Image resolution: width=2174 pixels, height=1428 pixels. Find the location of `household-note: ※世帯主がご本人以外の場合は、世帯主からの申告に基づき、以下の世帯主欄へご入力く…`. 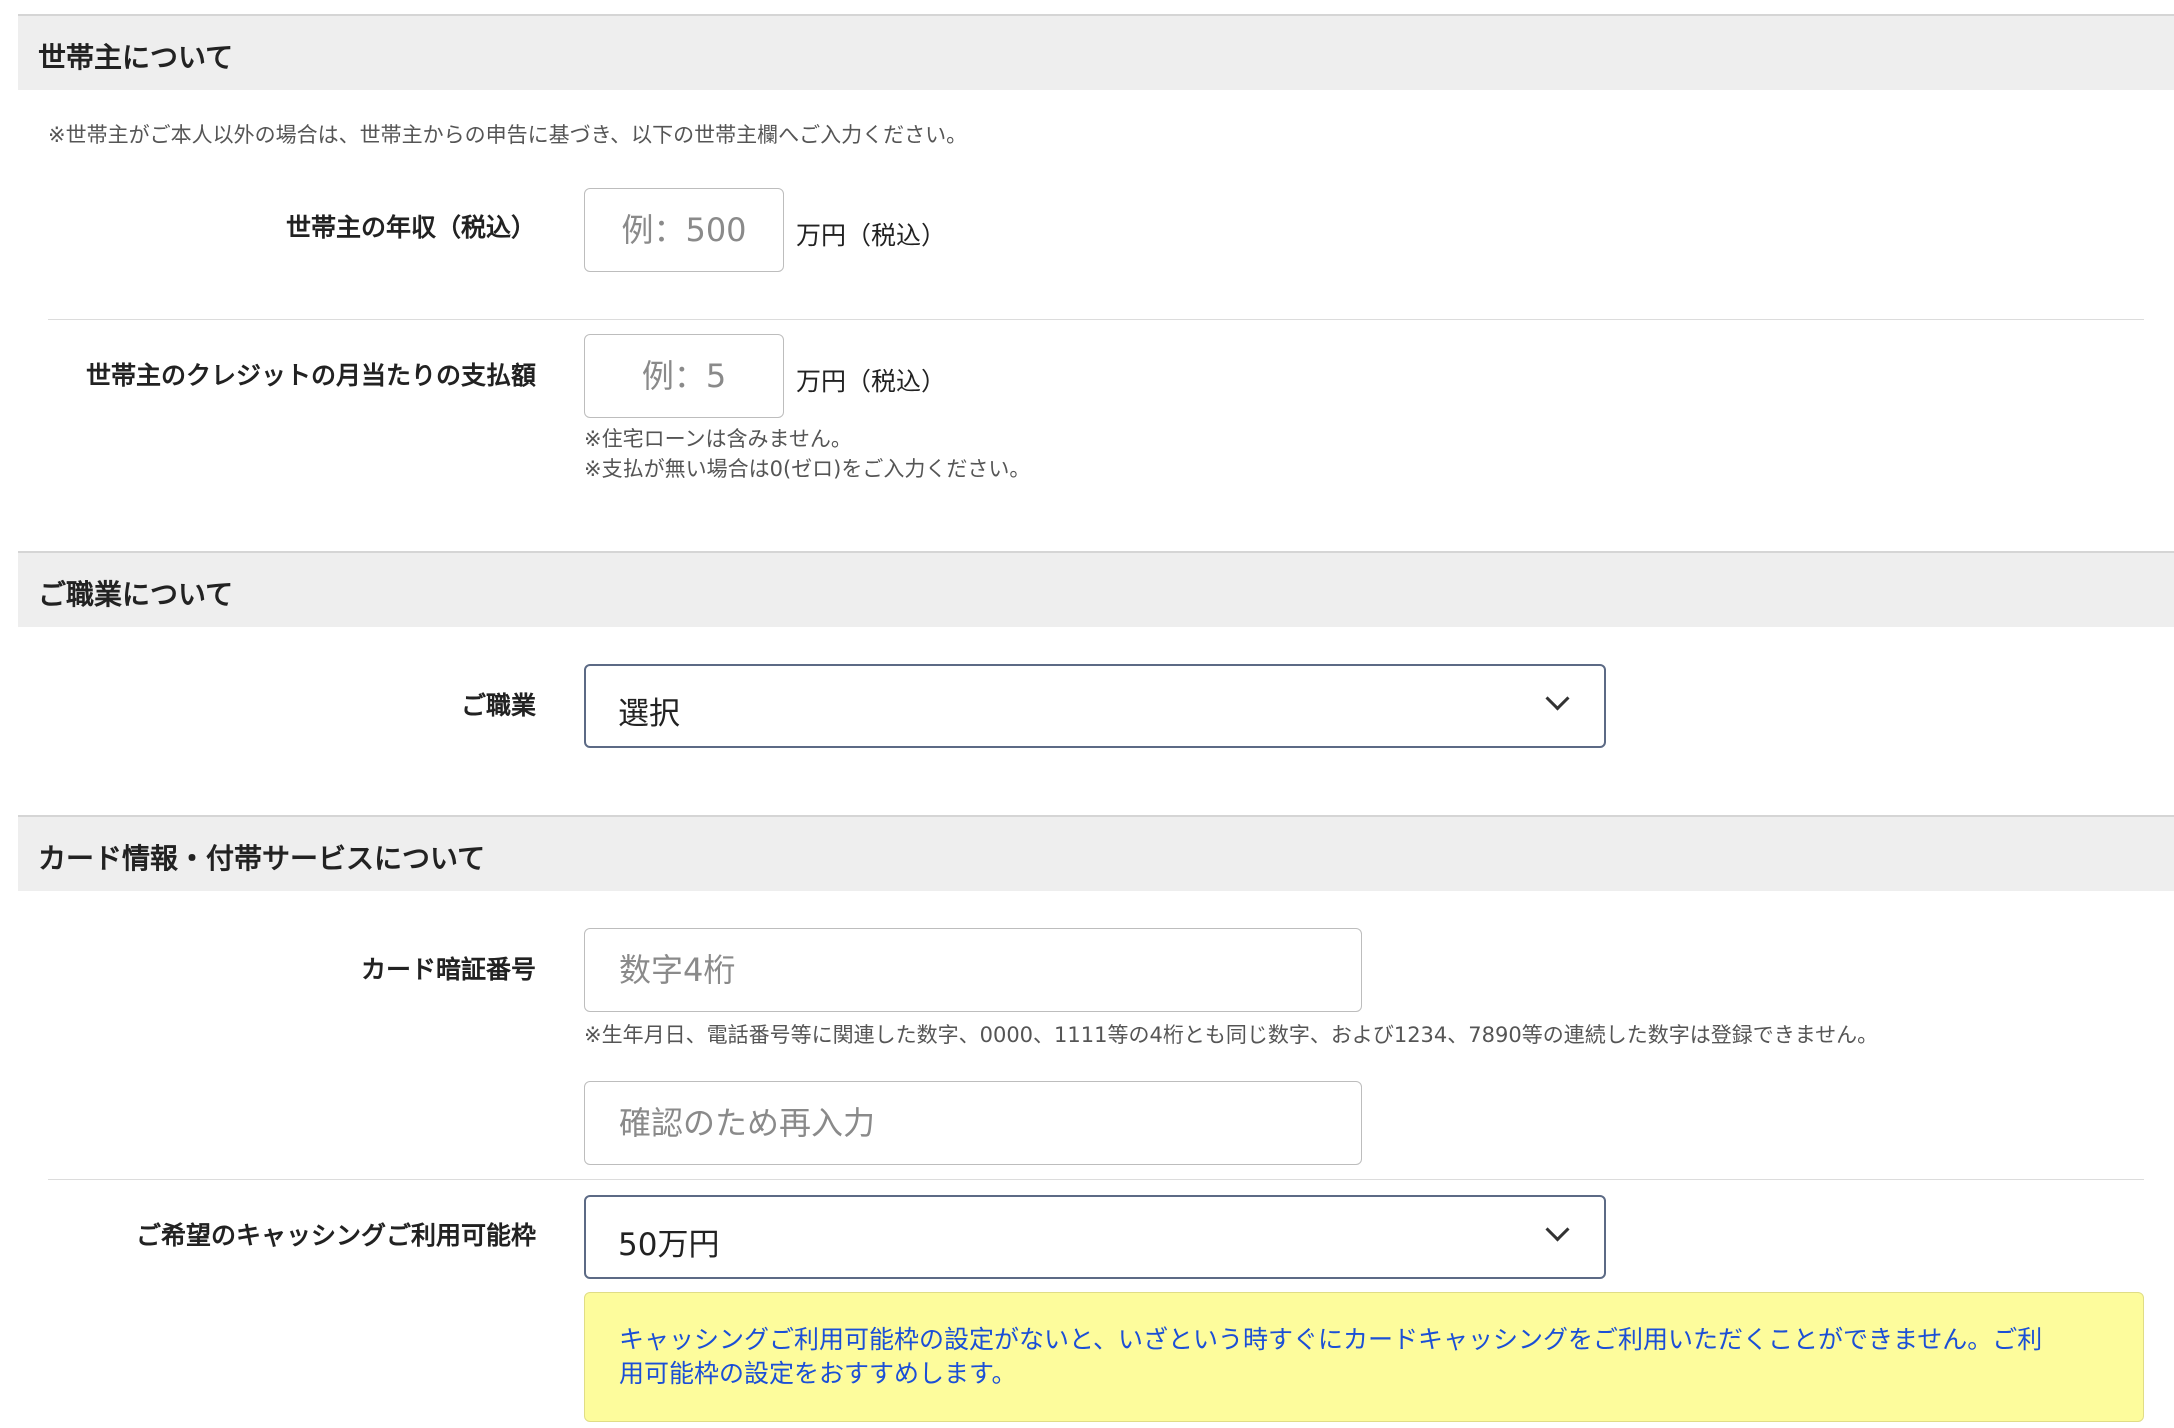

household-note: ※世帯主がご本人以外の場合は、世帯主からの申告に基づき、以下の世帯主欄へご入力く… is located at coordinates (508, 135).